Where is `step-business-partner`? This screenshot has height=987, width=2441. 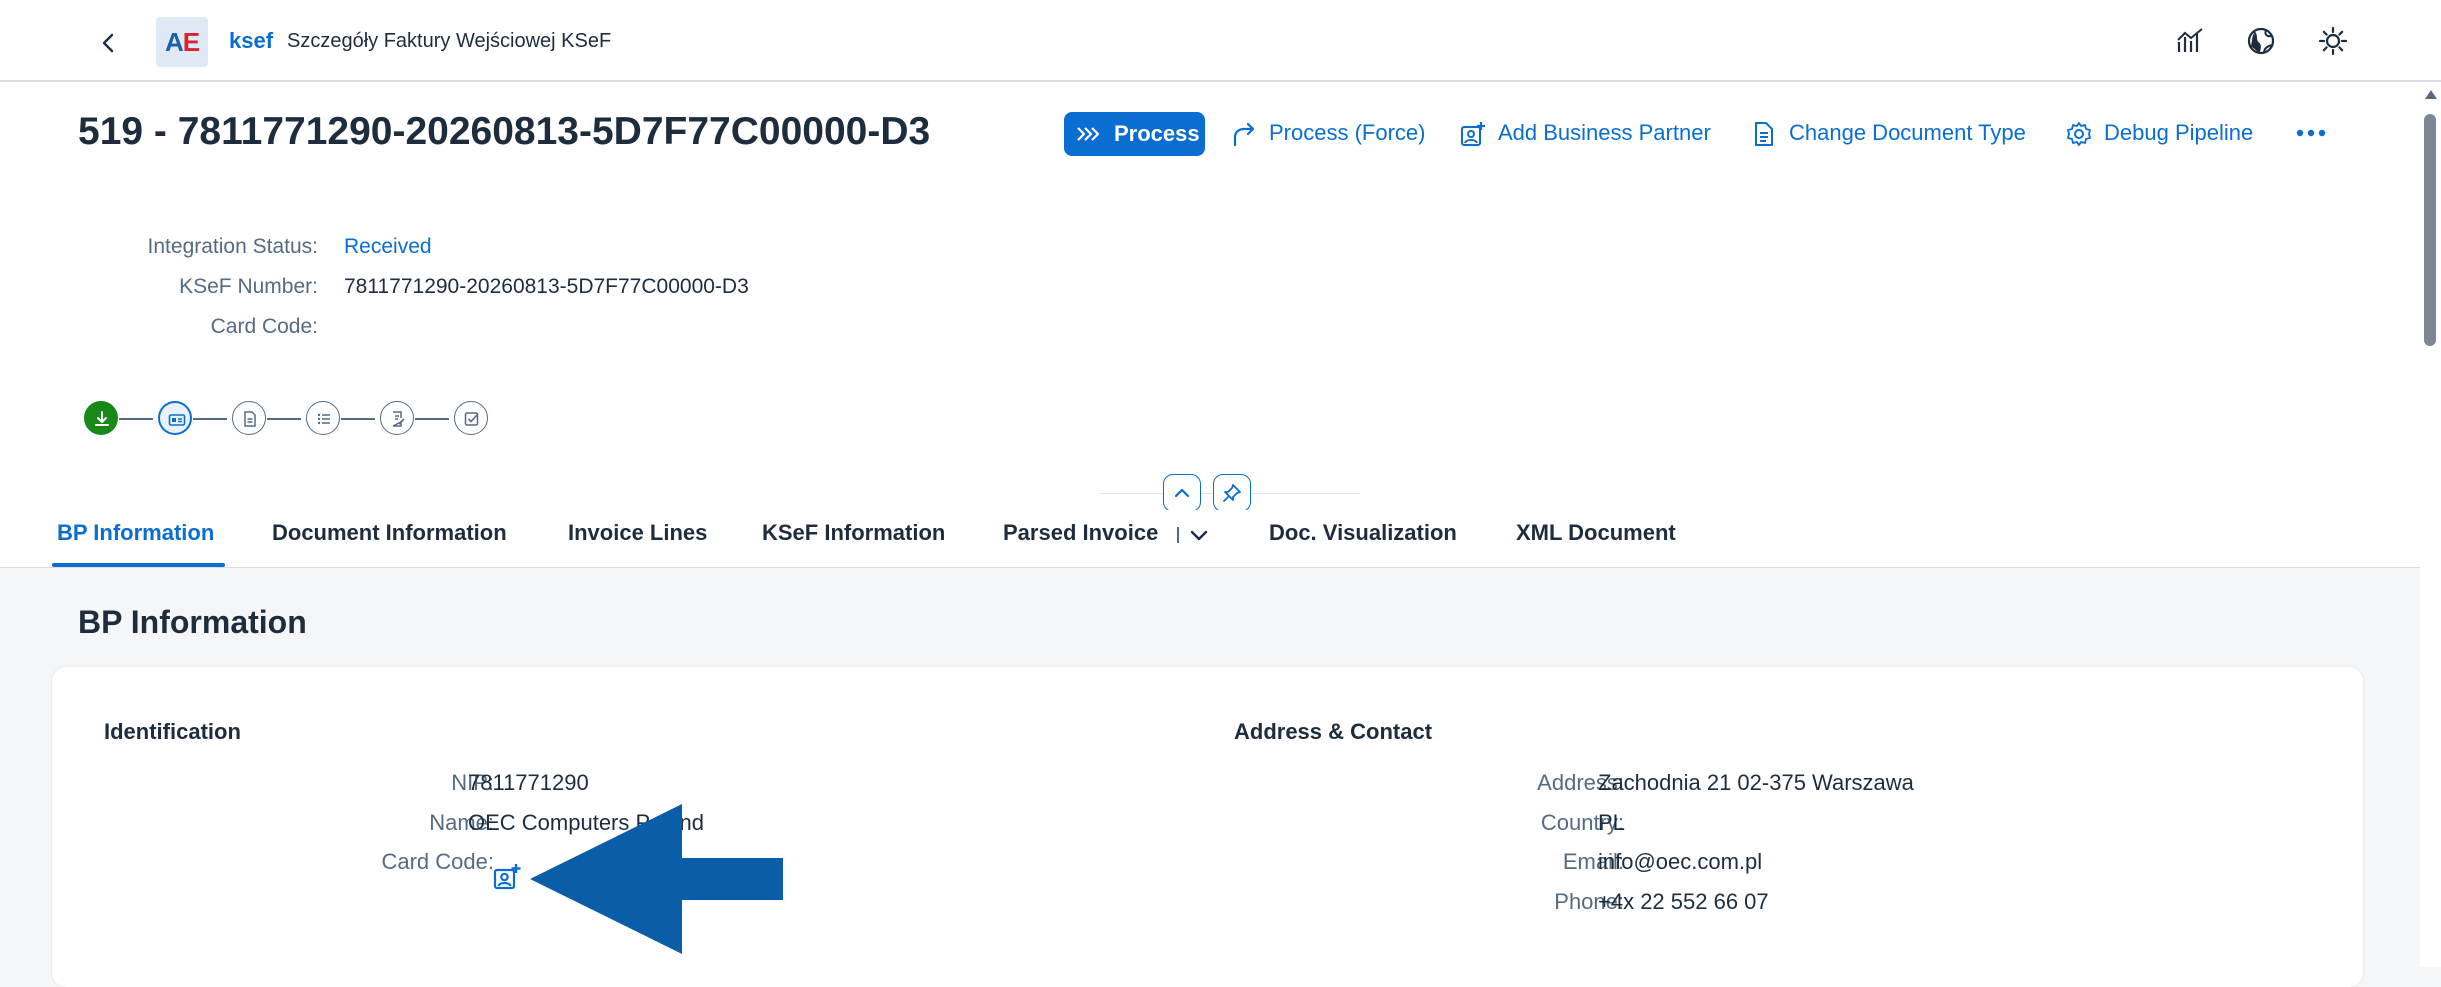
step-business-partner is located at coordinates (175, 418).